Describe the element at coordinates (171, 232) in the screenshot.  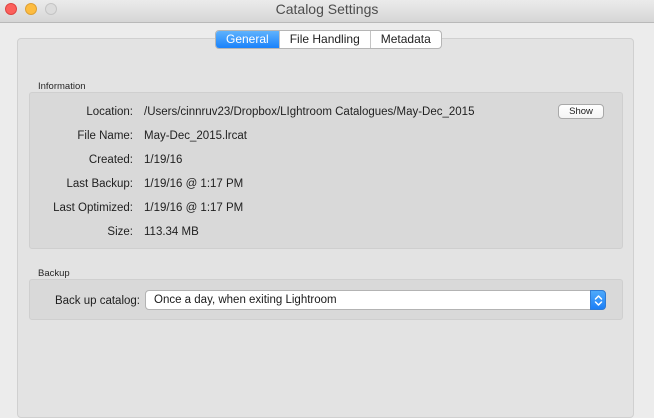
I see `size-value: 113.34 MB` at that location.